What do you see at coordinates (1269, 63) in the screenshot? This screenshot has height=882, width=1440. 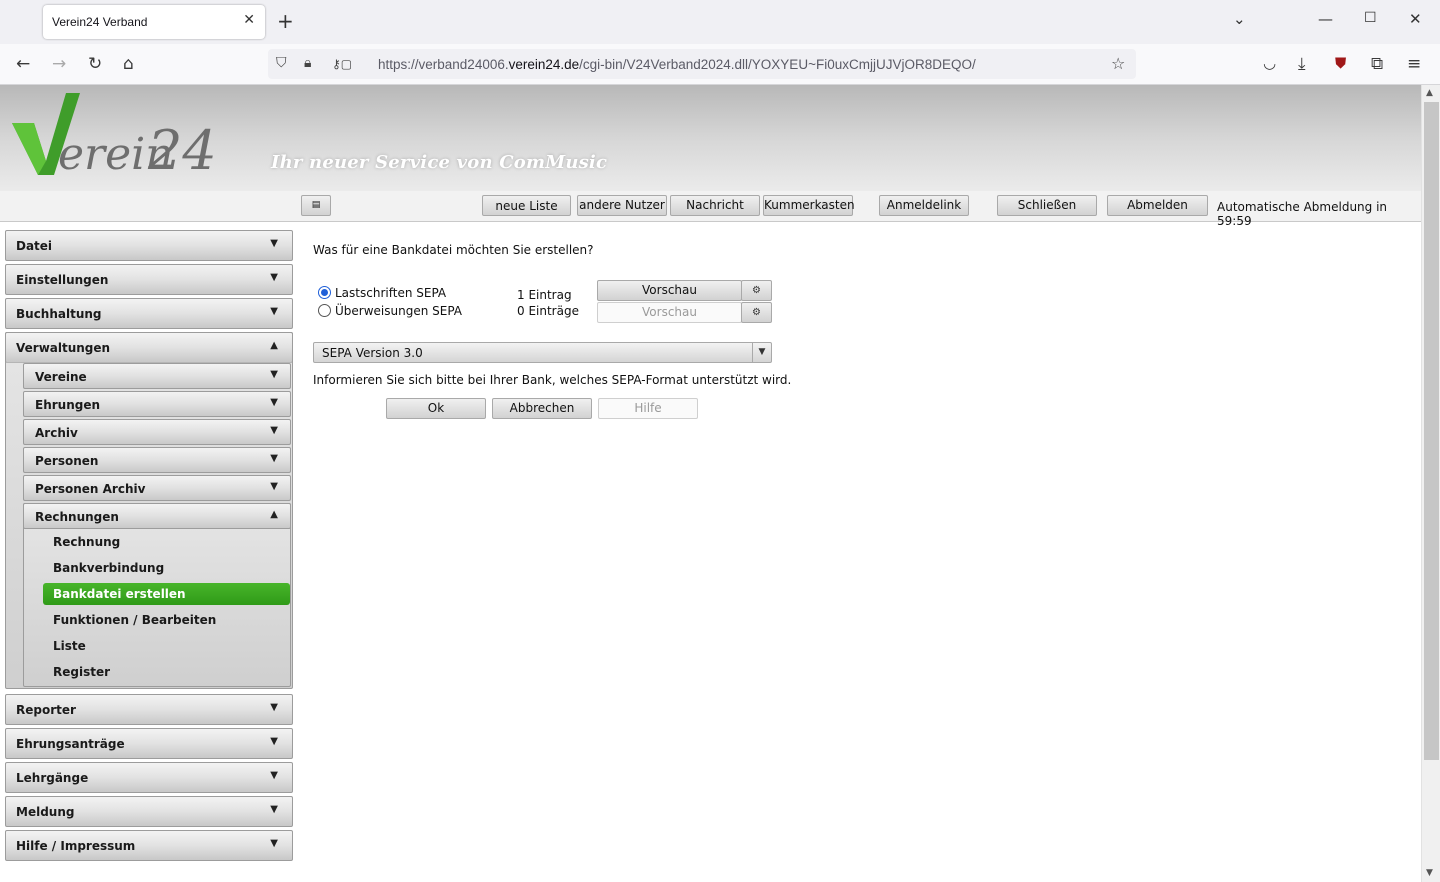 I see `pocket-icon: ◡` at bounding box center [1269, 63].